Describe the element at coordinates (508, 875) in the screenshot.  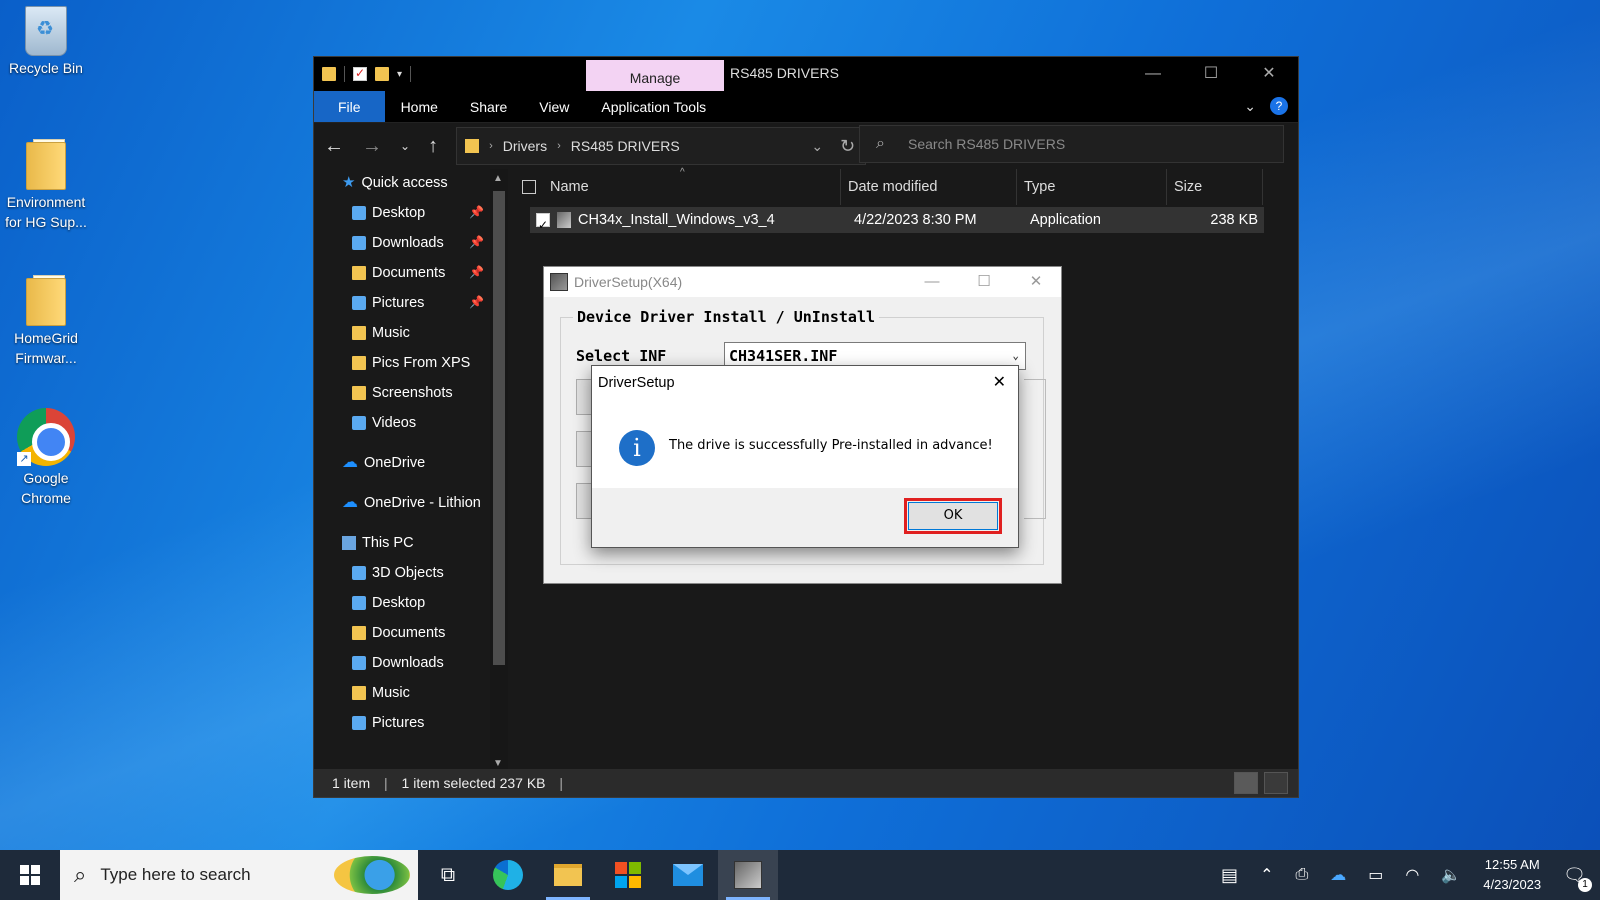
I see `taskbar-edge` at that location.